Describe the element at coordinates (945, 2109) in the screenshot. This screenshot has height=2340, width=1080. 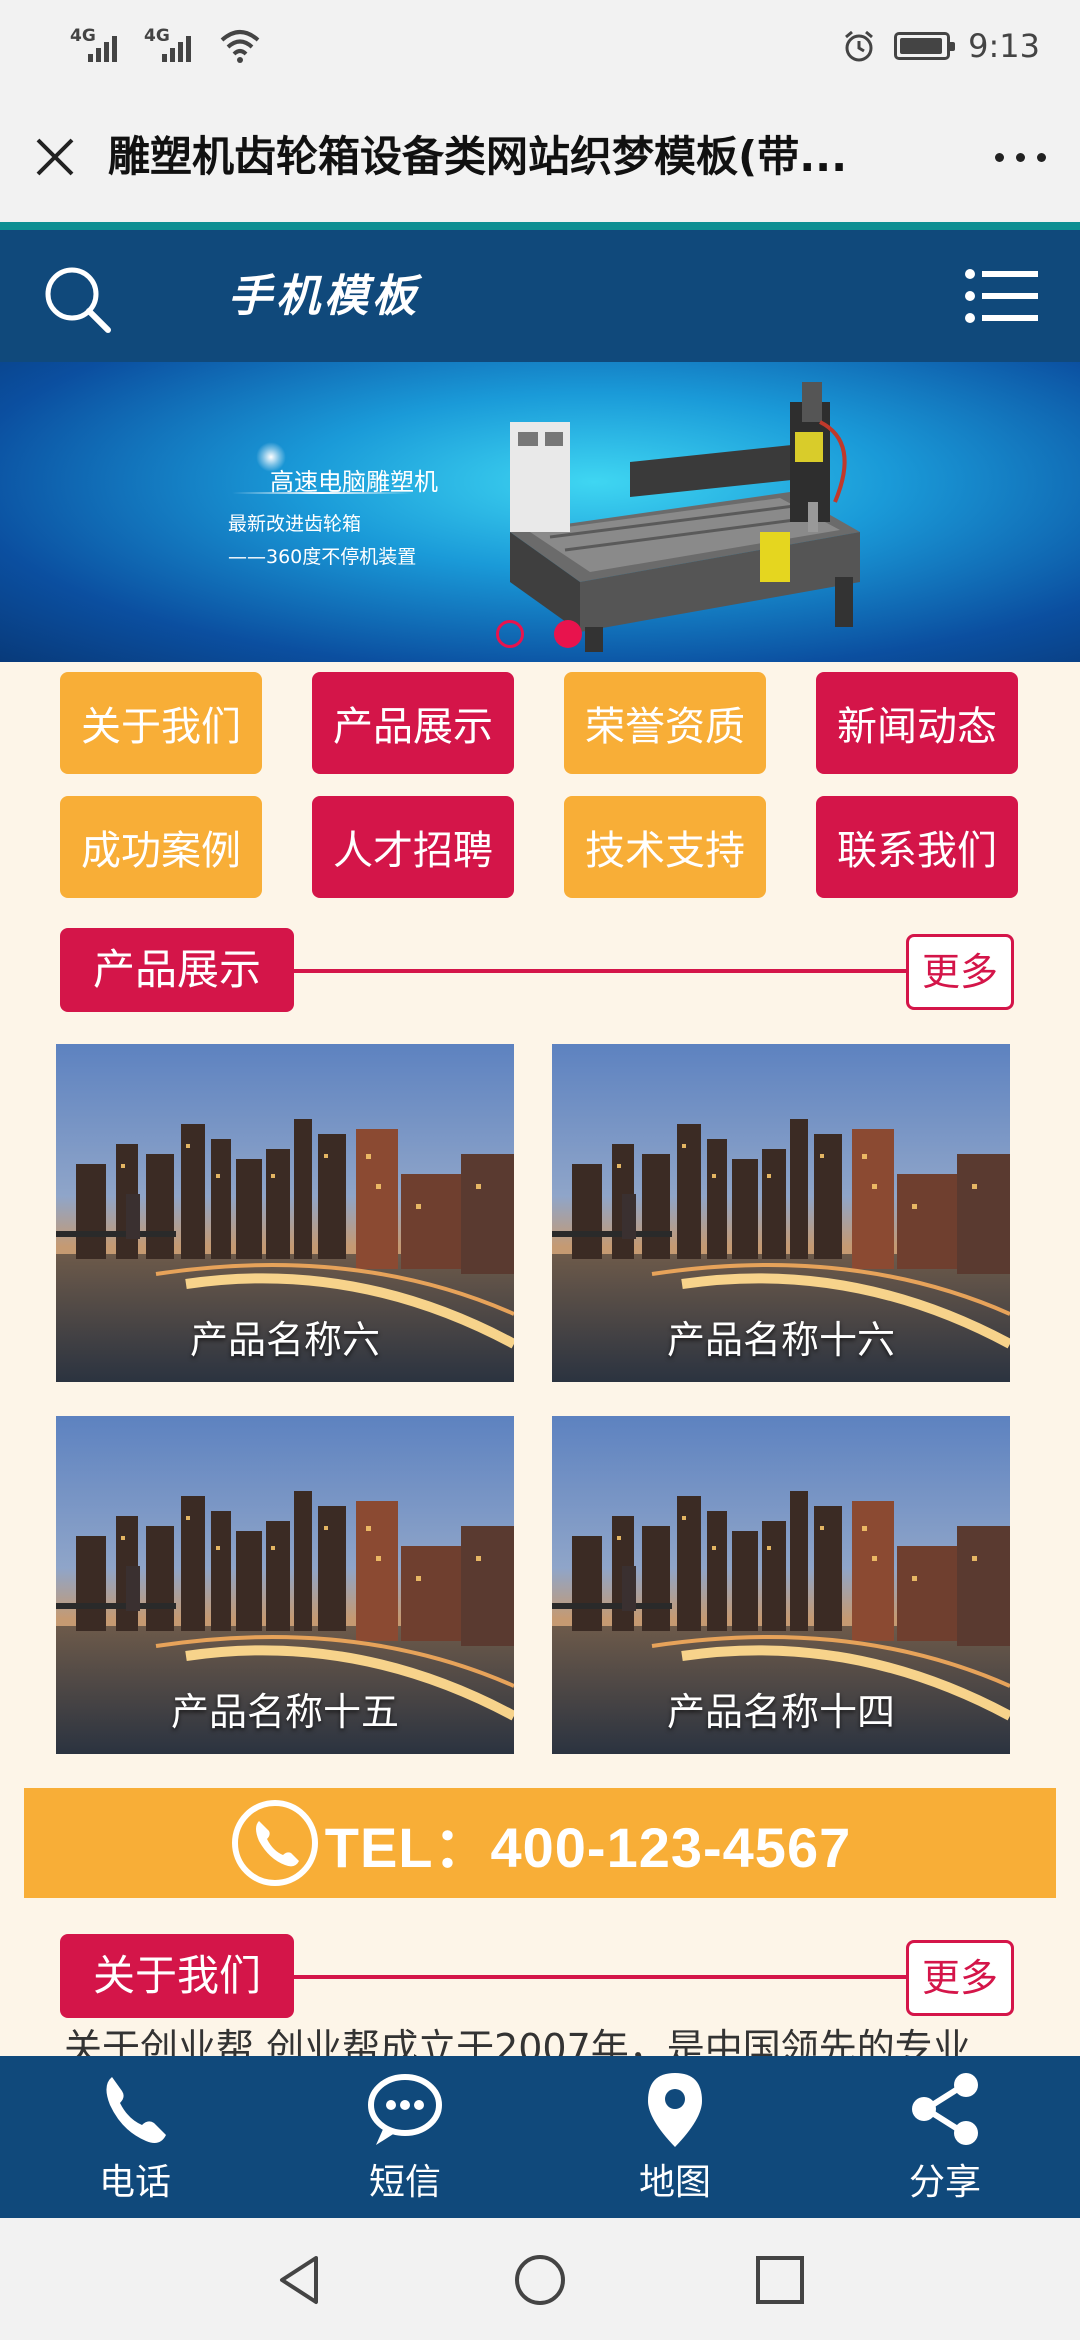
I see `share-icon` at that location.